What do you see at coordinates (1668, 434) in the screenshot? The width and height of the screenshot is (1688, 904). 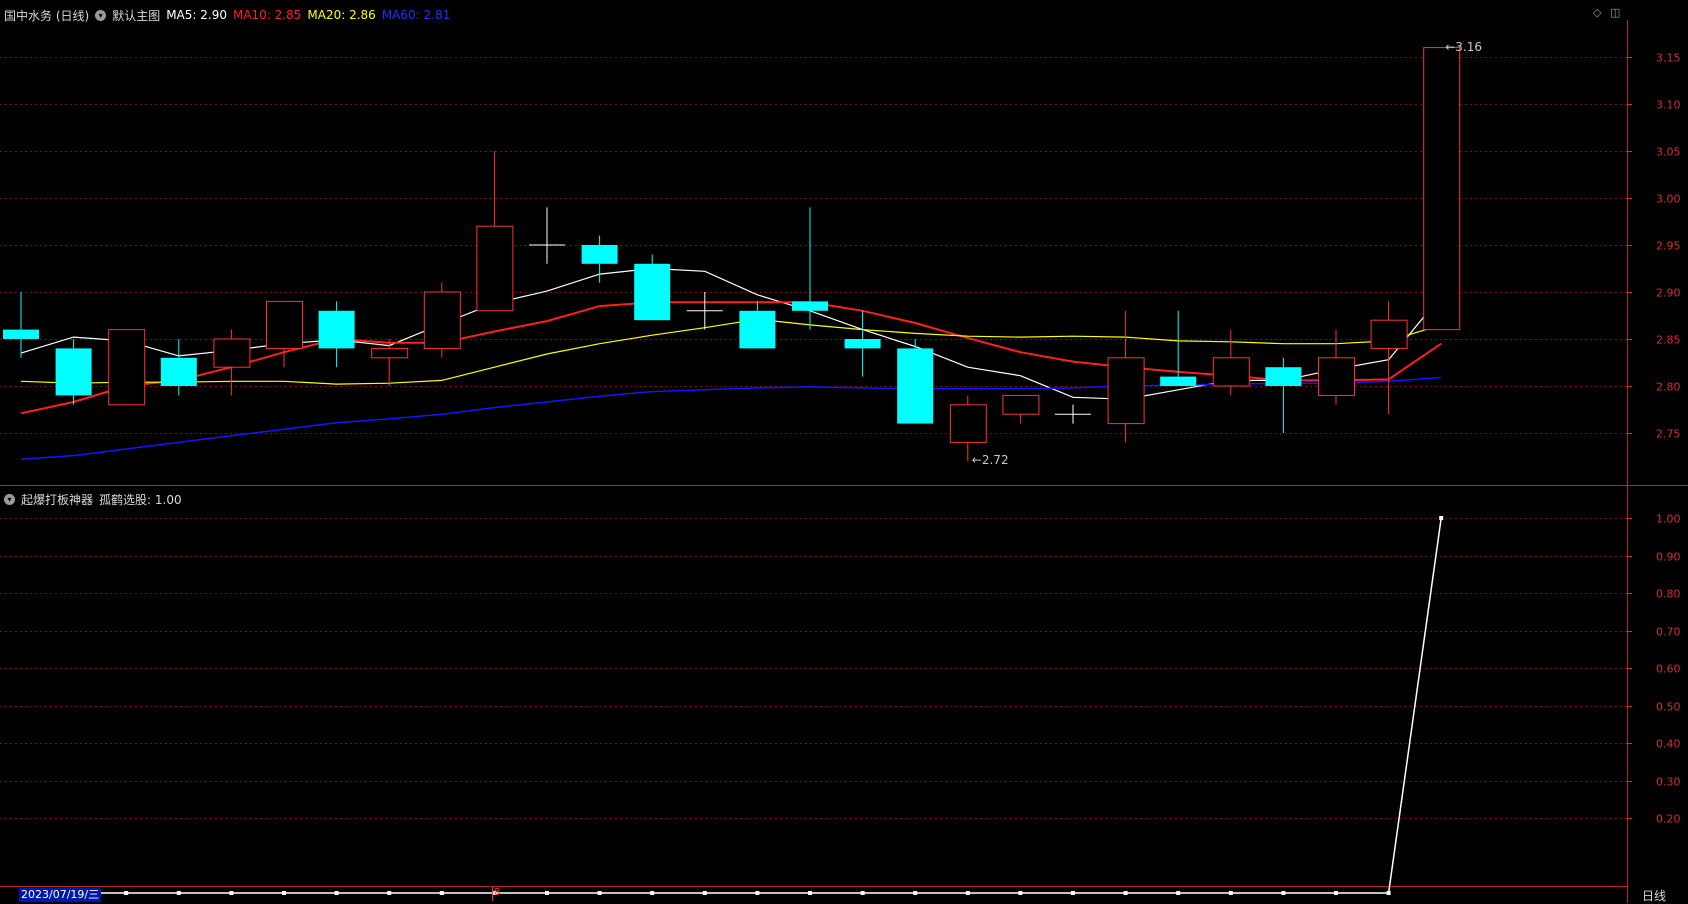 I see `price-tick-label: 2.75` at bounding box center [1668, 434].